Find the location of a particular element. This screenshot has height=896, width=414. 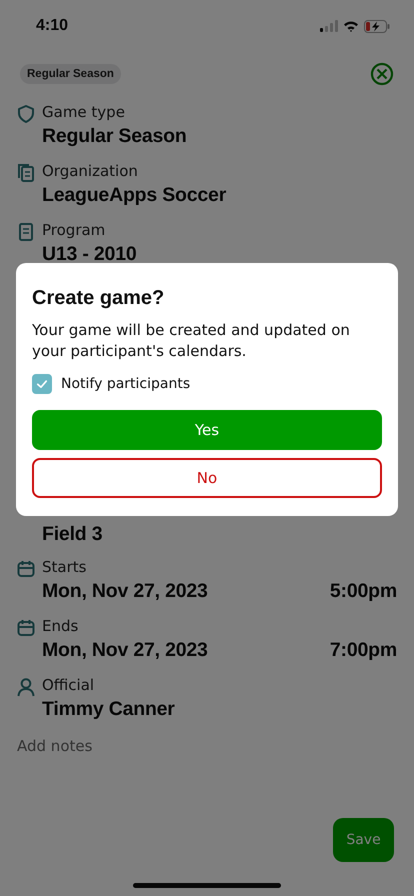

field-value: LeagueApps Soccer is located at coordinates (134, 195).